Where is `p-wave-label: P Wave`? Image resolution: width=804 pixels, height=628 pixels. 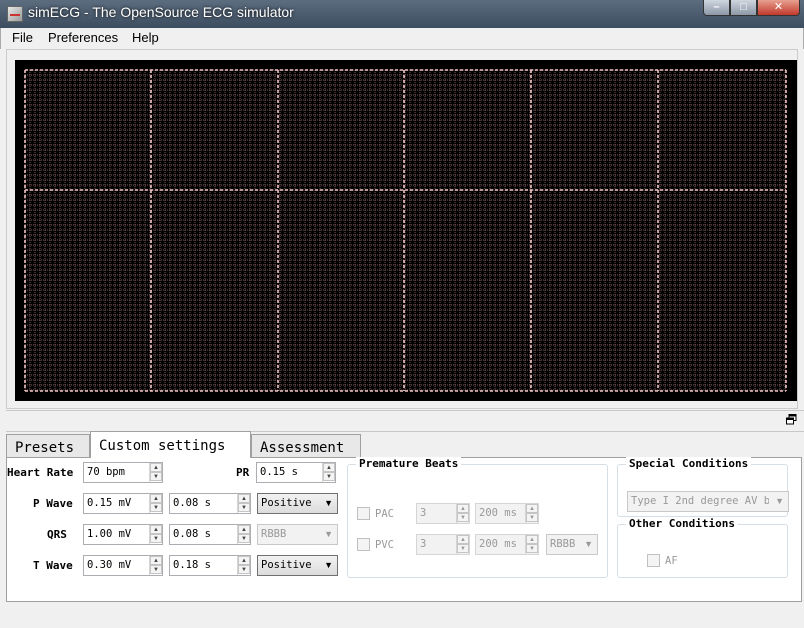
p-wave-label: P Wave is located at coordinates (53, 503).